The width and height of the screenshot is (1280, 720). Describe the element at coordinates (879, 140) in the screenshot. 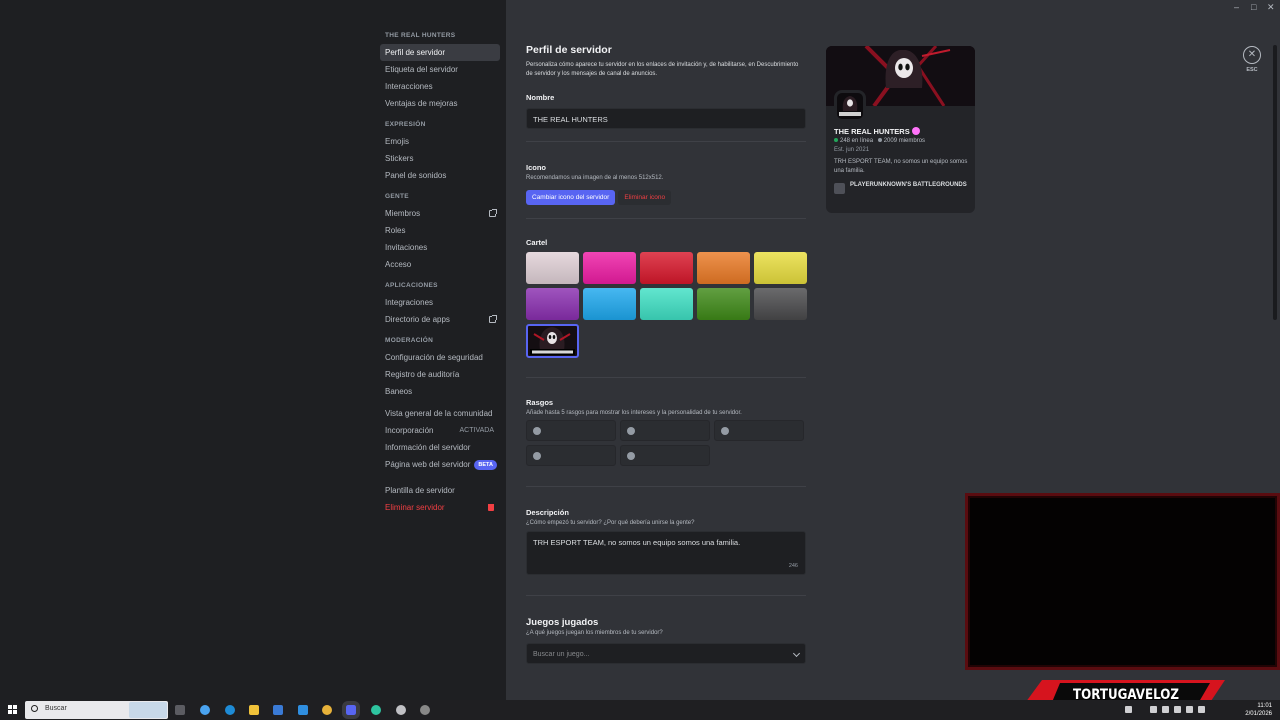

I see `members-dot-icon` at that location.